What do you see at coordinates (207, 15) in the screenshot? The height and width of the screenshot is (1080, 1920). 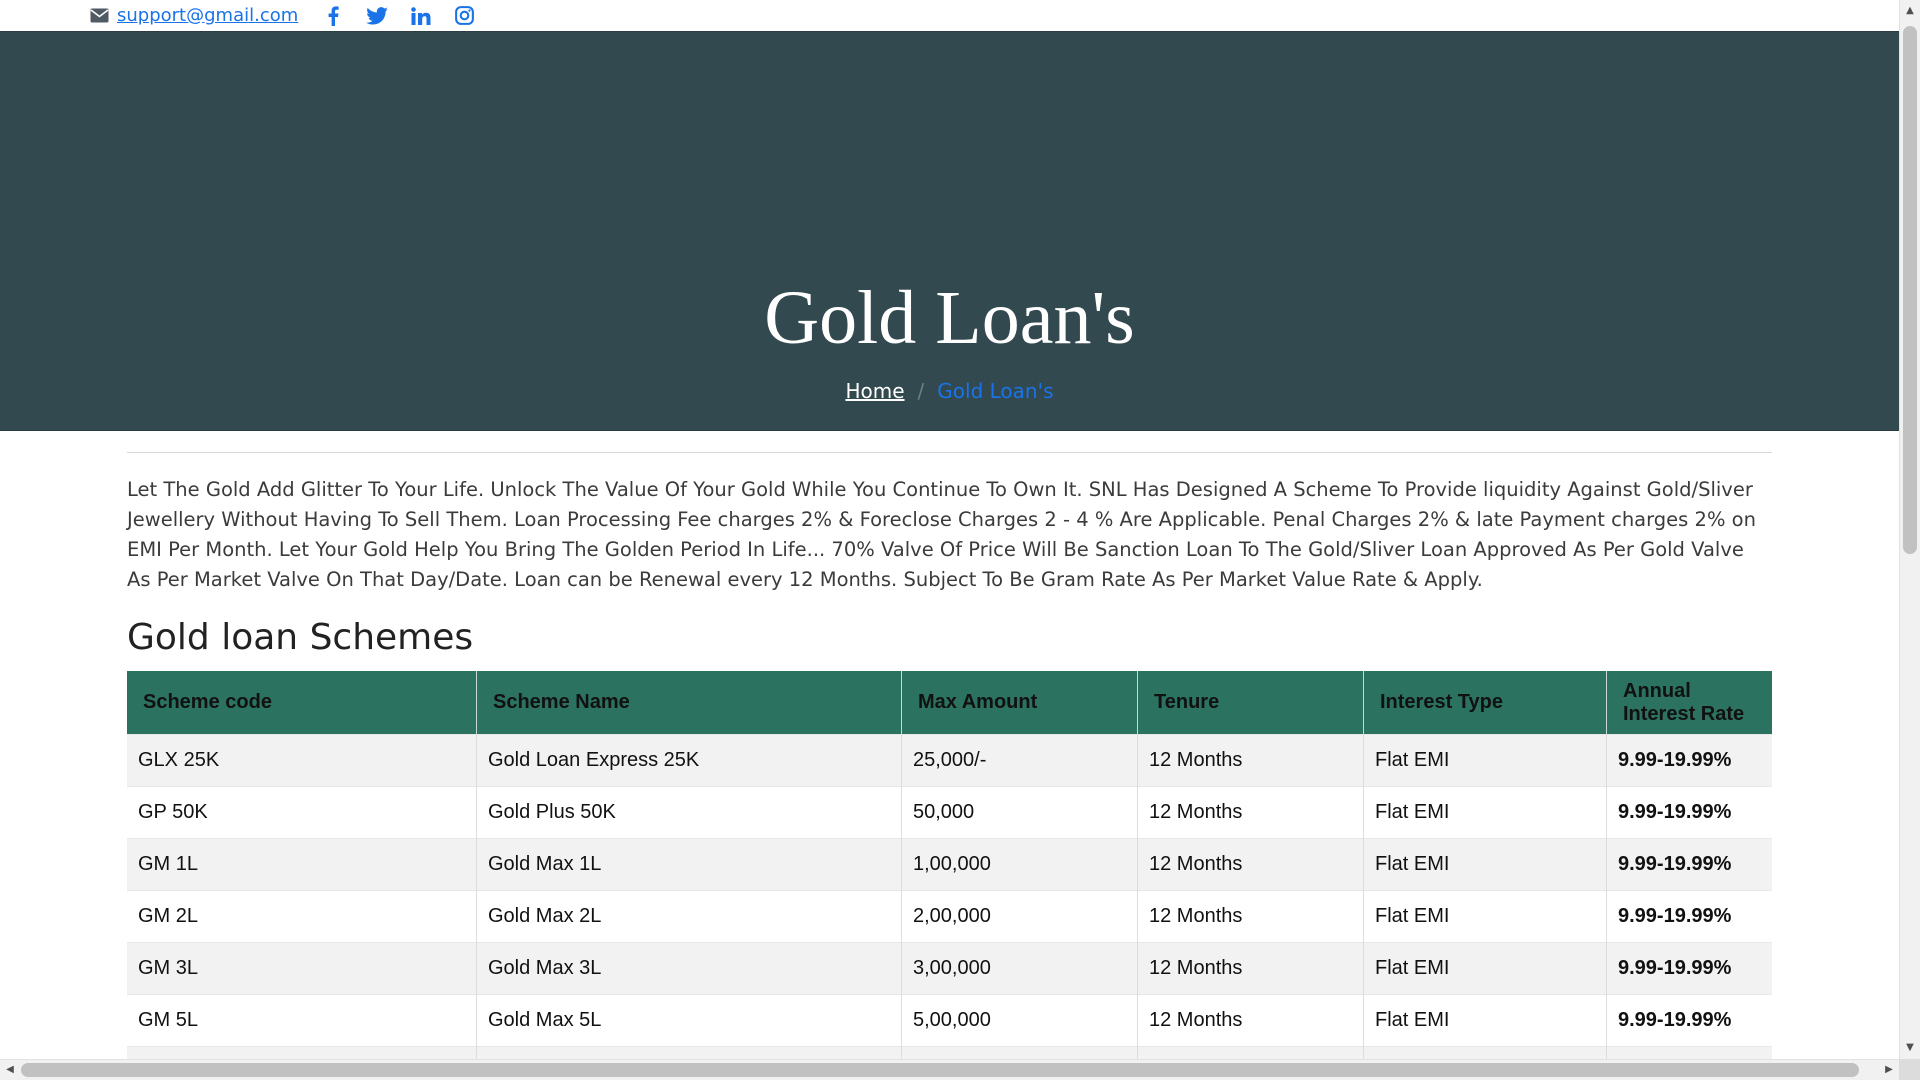 I see `support-email-link: support@gmail.com` at bounding box center [207, 15].